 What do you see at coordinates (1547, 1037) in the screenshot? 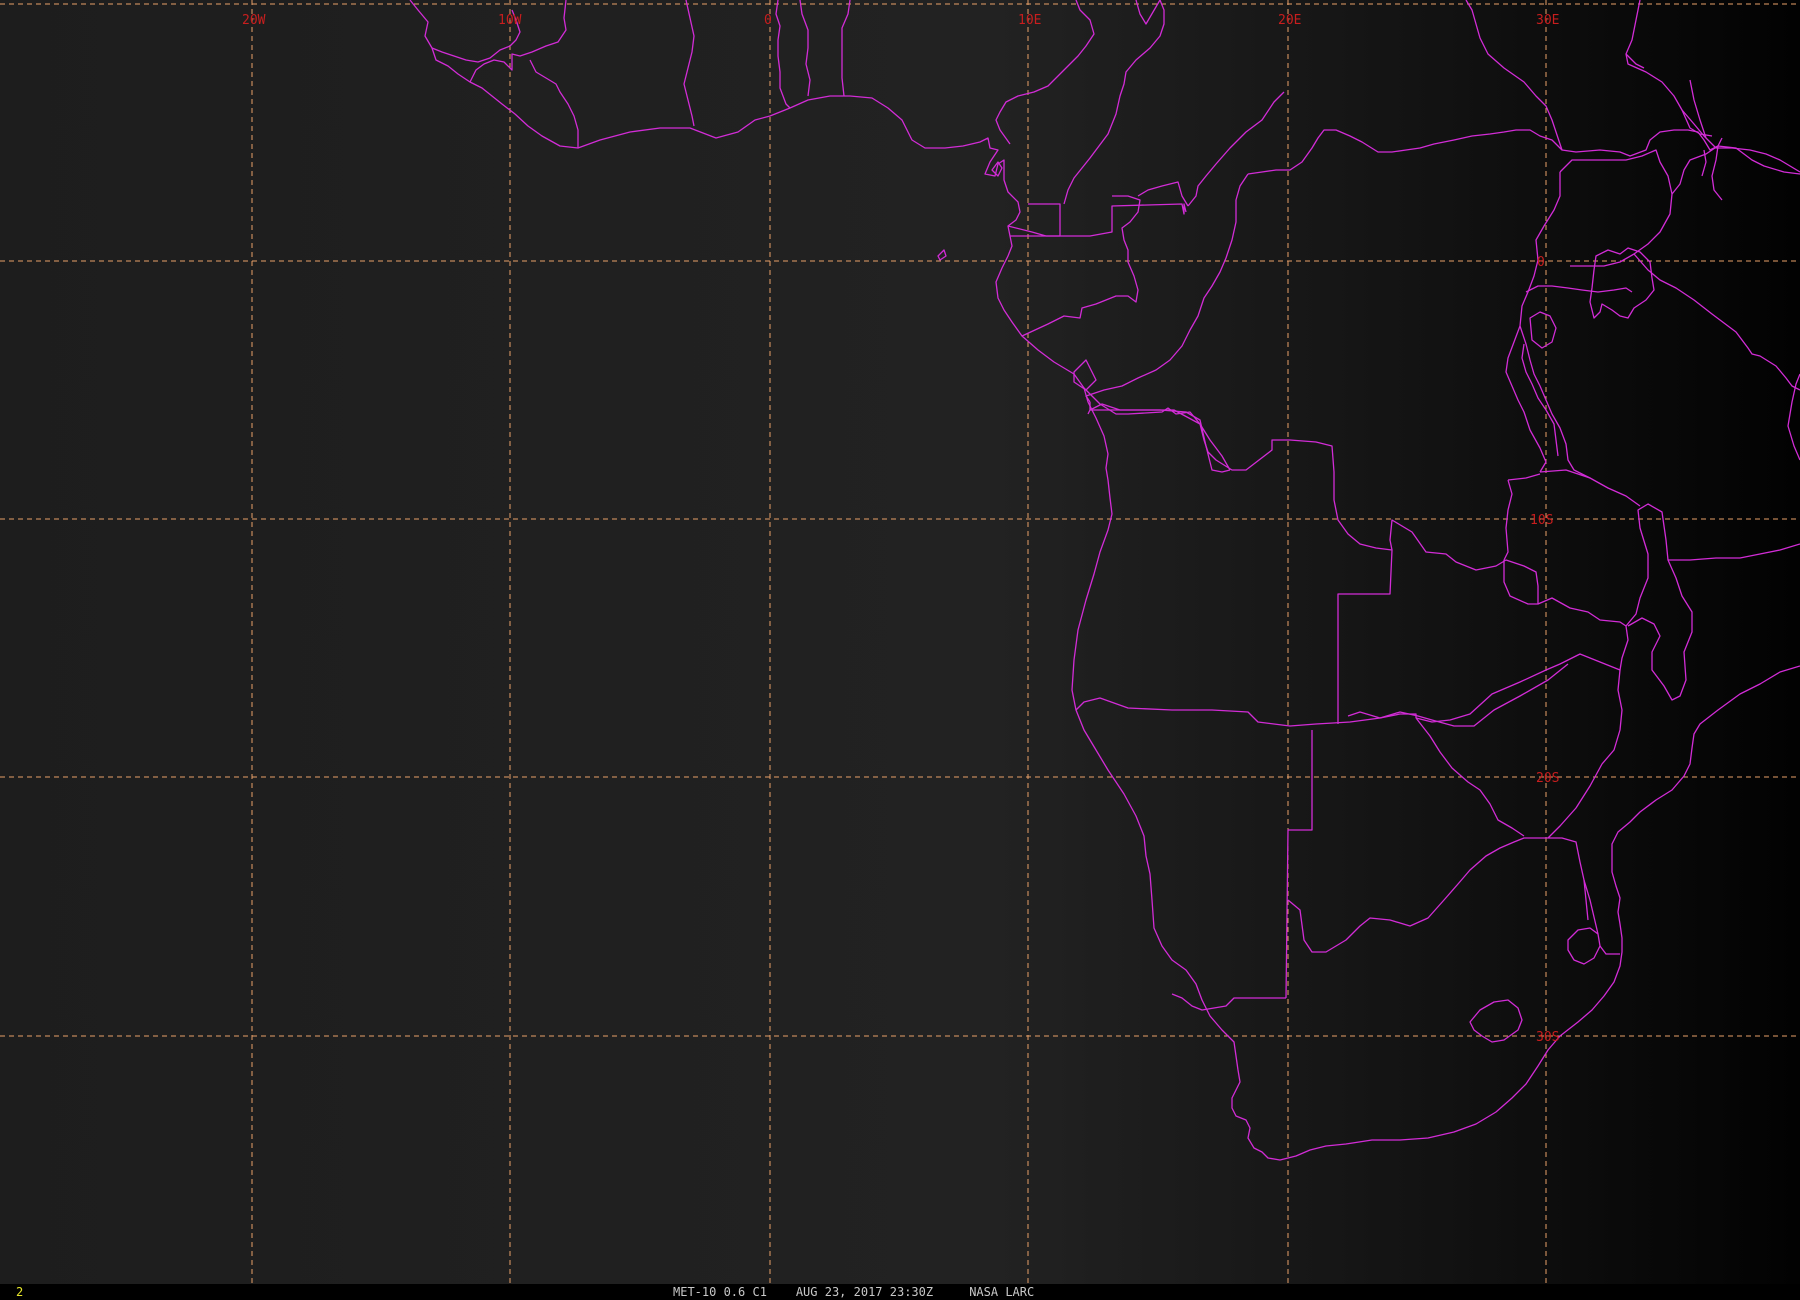
I see `label-lat-30s: 30S` at bounding box center [1547, 1037].